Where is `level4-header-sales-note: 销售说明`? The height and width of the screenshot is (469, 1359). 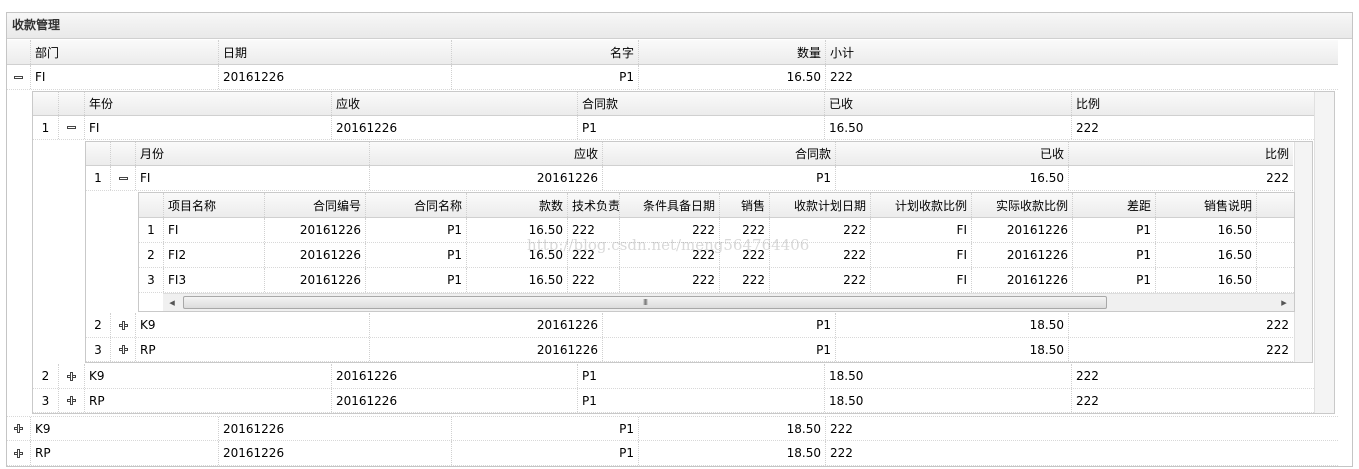
level4-header-sales-note: 销售说明 is located at coordinates (1206, 205).